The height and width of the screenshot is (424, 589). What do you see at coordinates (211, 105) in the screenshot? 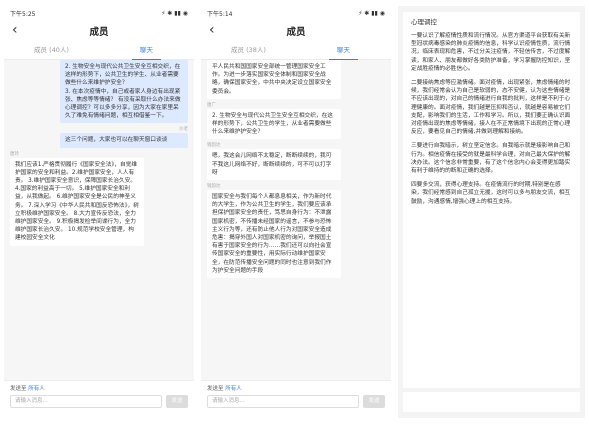
I see `message-sender: 唐广` at bounding box center [211, 105].